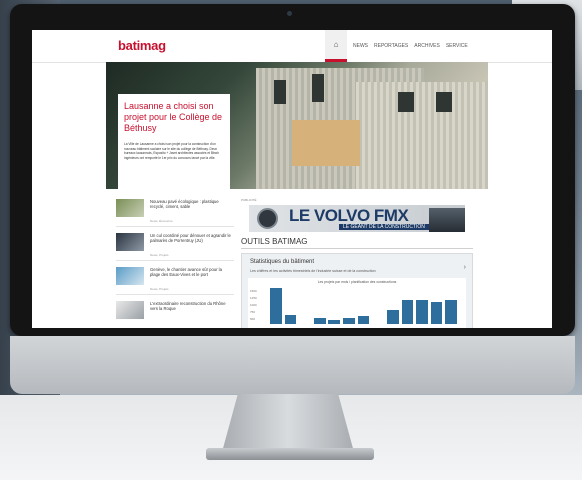 This screenshot has height=480, width=582. I want to click on chevron-right-icon: ›, so click(465, 267).